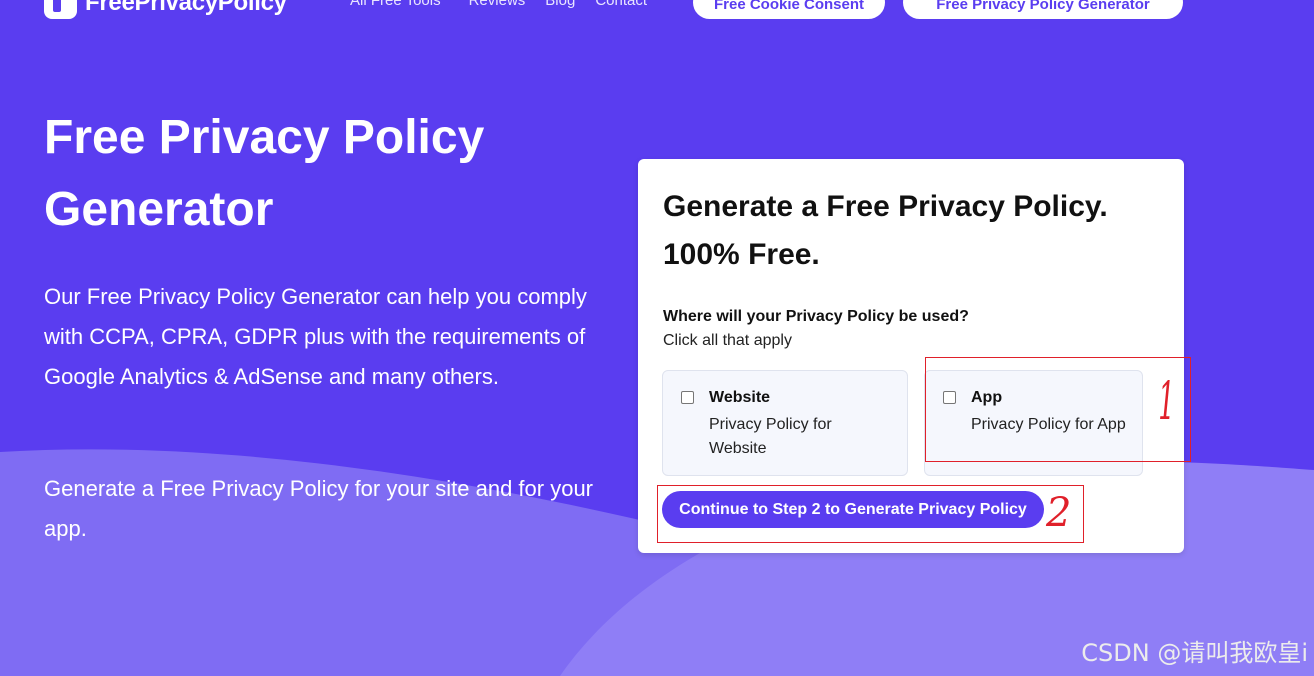 This screenshot has height=676, width=1314. I want to click on usage-hint: Click all that apply, so click(727, 340).